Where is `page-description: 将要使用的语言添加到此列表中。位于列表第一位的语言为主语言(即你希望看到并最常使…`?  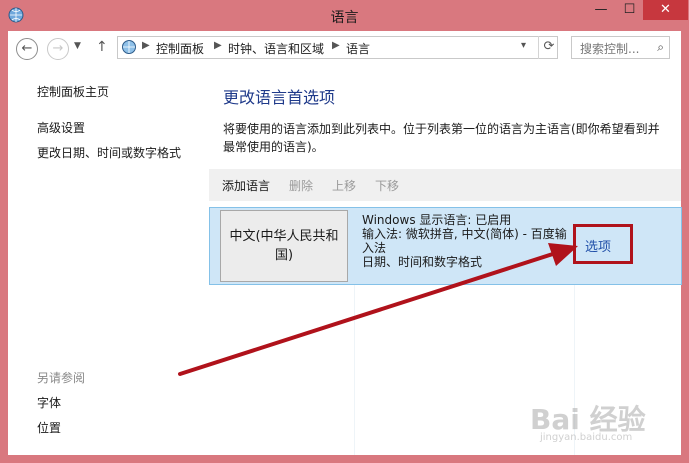
page-description: 将要使用的语言添加到此列表中。位于列表第一位的语言为主语言(即你希望看到并最常使… is located at coordinates (441, 138).